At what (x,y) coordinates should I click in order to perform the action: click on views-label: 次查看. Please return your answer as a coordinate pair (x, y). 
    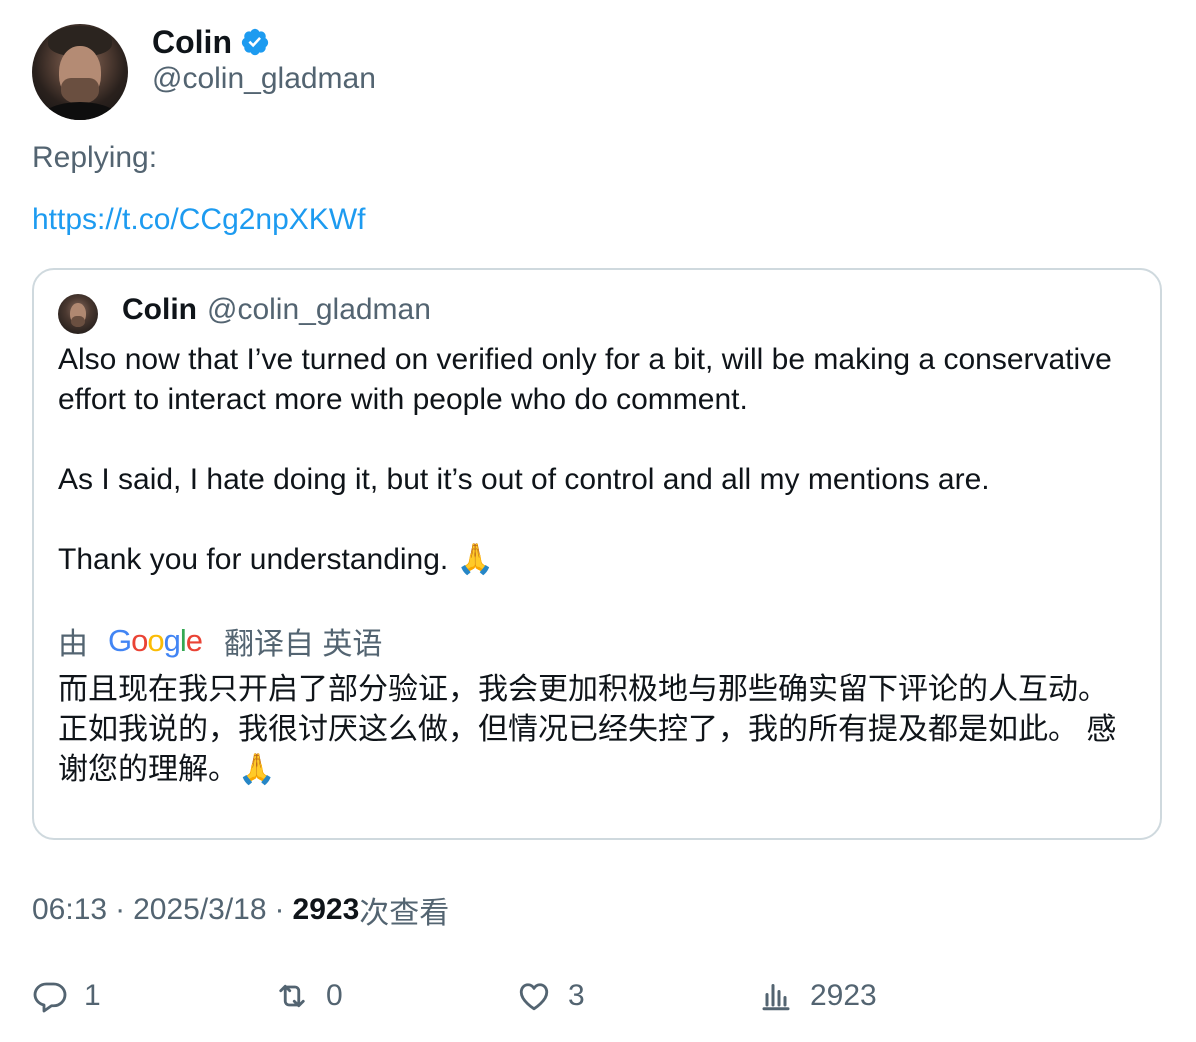
    Looking at the image, I should click on (404, 913).